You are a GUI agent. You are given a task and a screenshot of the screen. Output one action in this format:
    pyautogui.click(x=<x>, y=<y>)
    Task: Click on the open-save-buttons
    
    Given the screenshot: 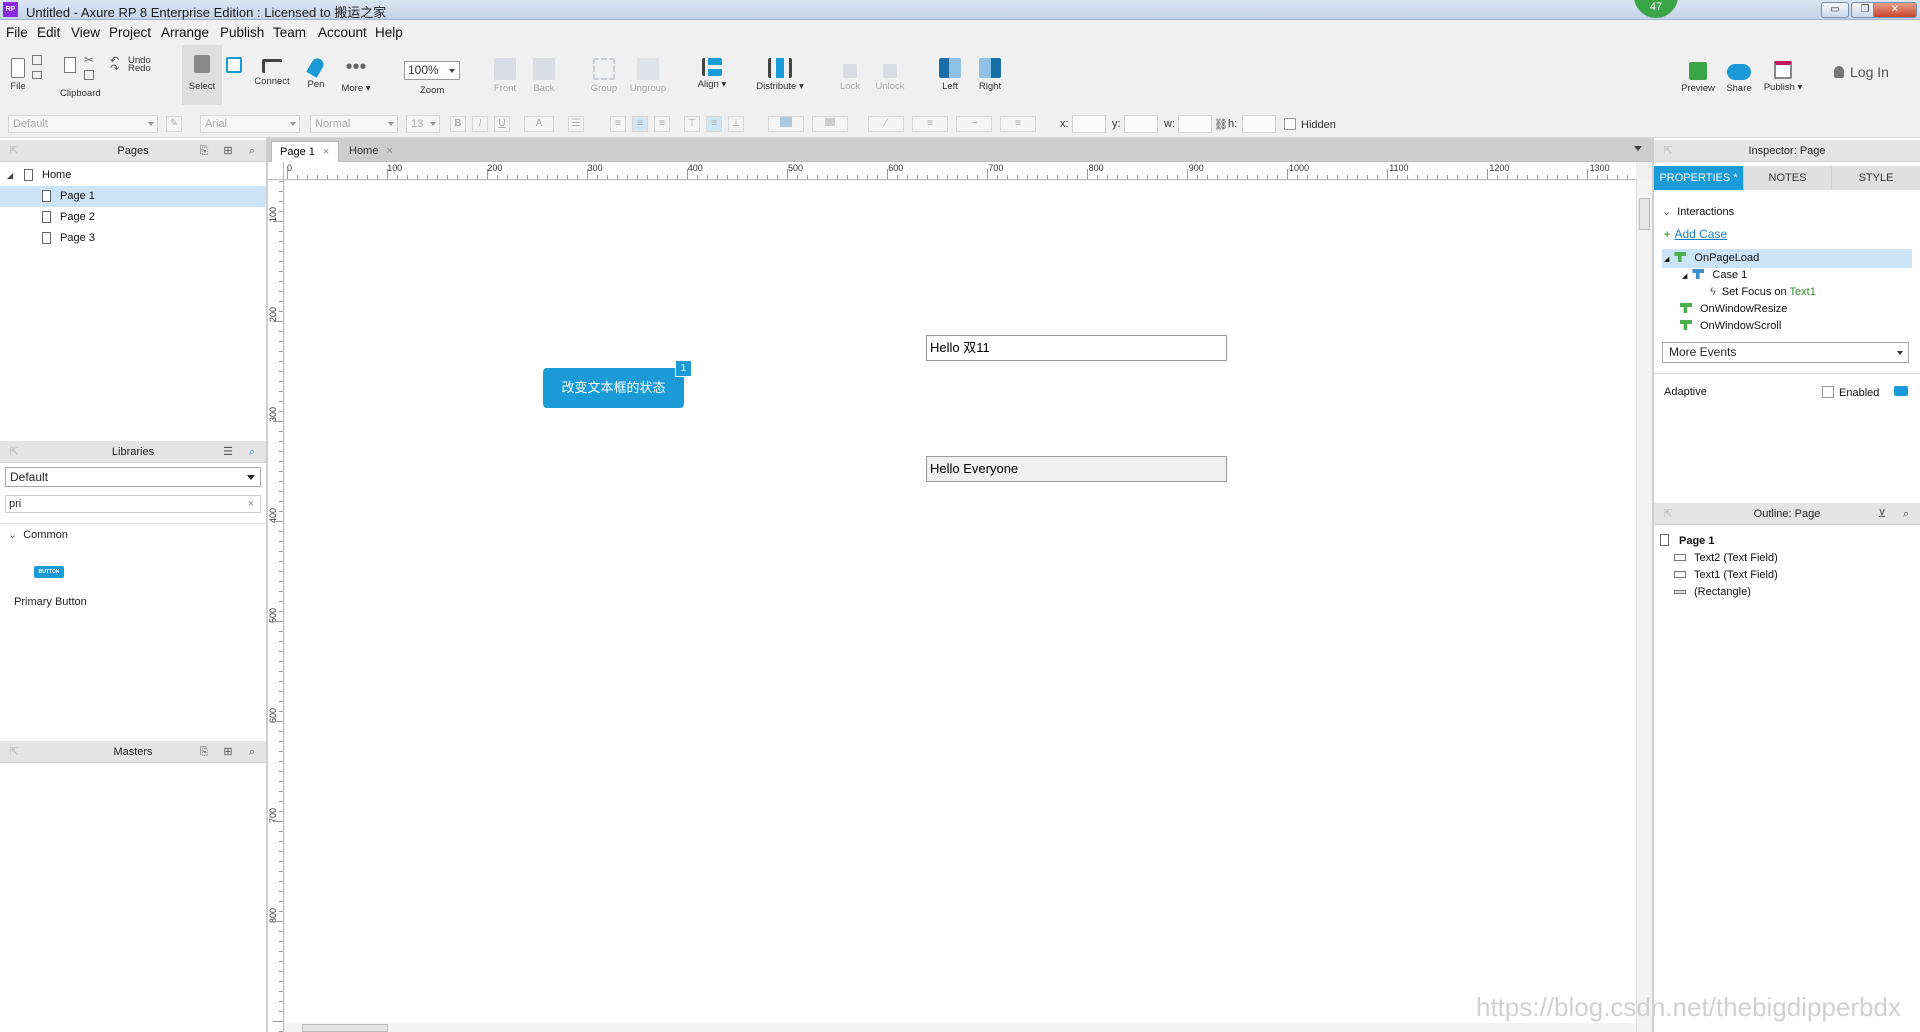 What is the action you would take?
    pyautogui.click(x=36, y=75)
    